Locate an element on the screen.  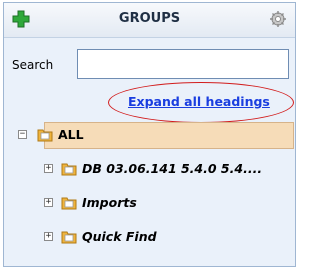
tree-node-imports: + Imports is located at coordinates (169, 203).